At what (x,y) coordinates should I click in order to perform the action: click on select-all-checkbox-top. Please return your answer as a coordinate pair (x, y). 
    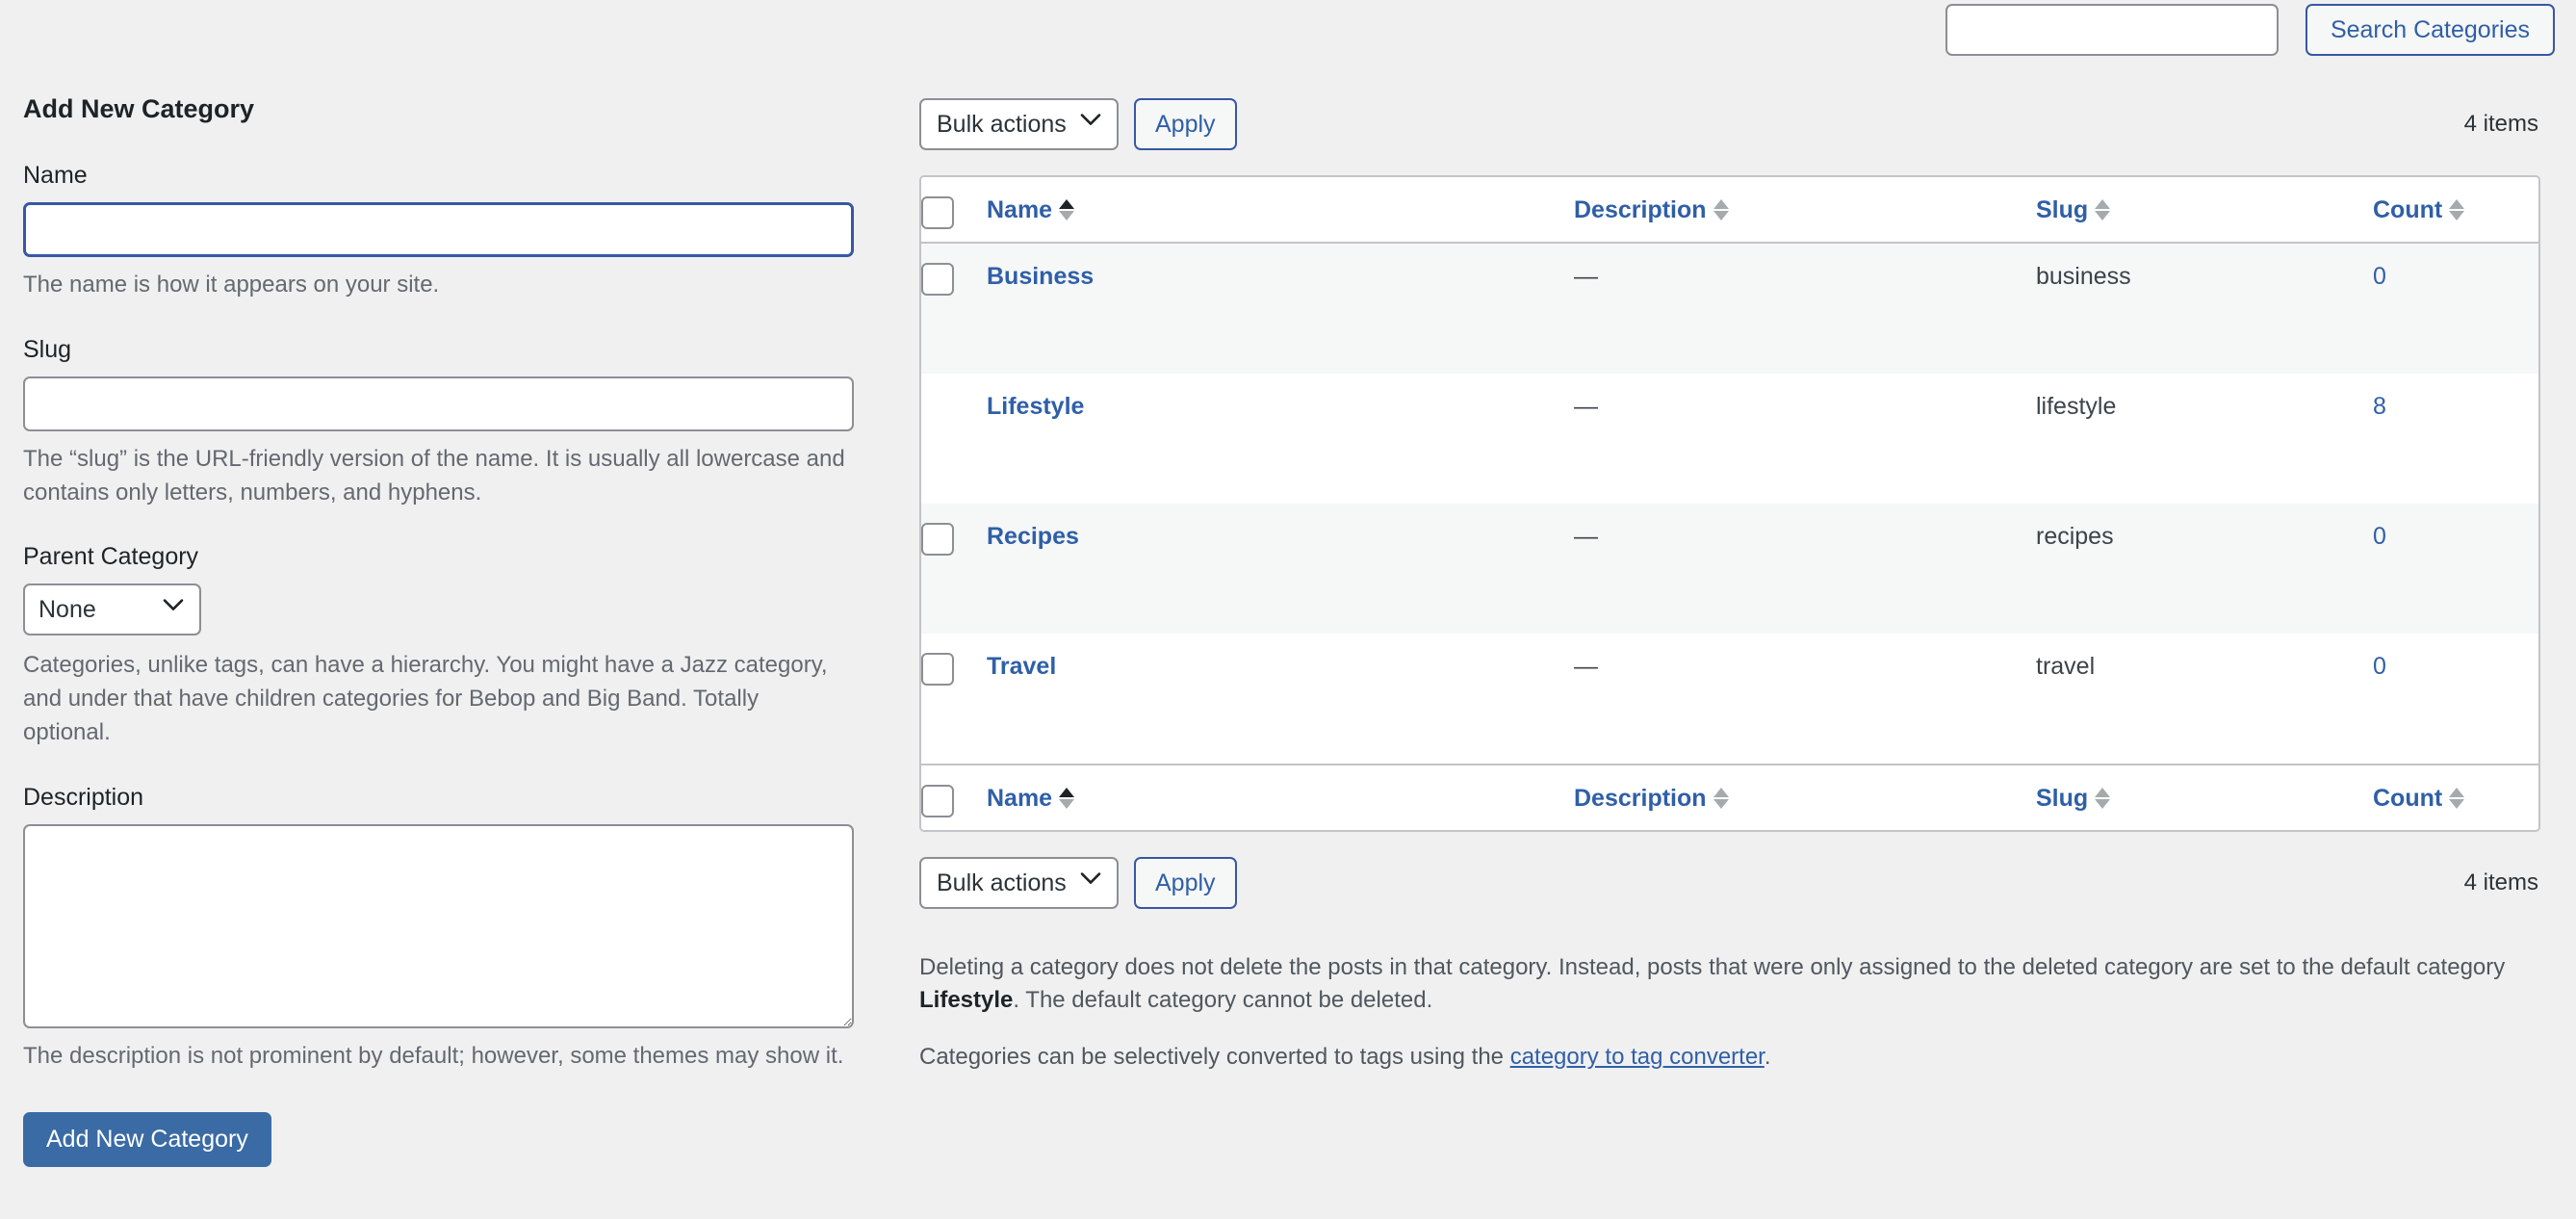
    Looking at the image, I should click on (937, 212).